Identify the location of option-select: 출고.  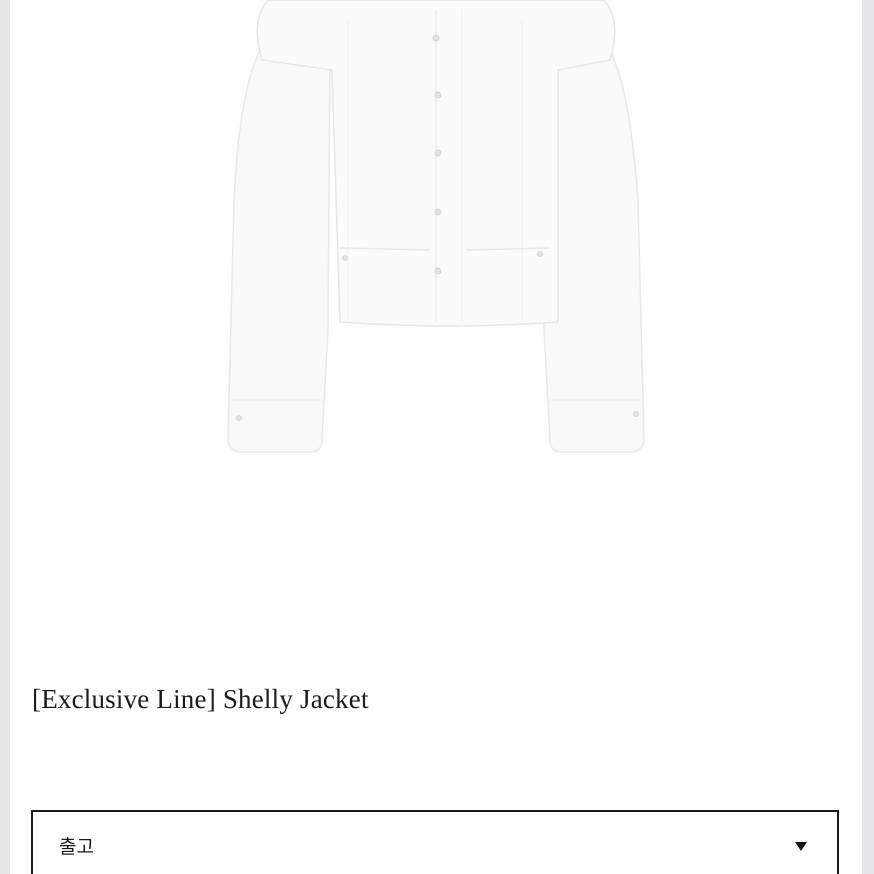
(435, 842).